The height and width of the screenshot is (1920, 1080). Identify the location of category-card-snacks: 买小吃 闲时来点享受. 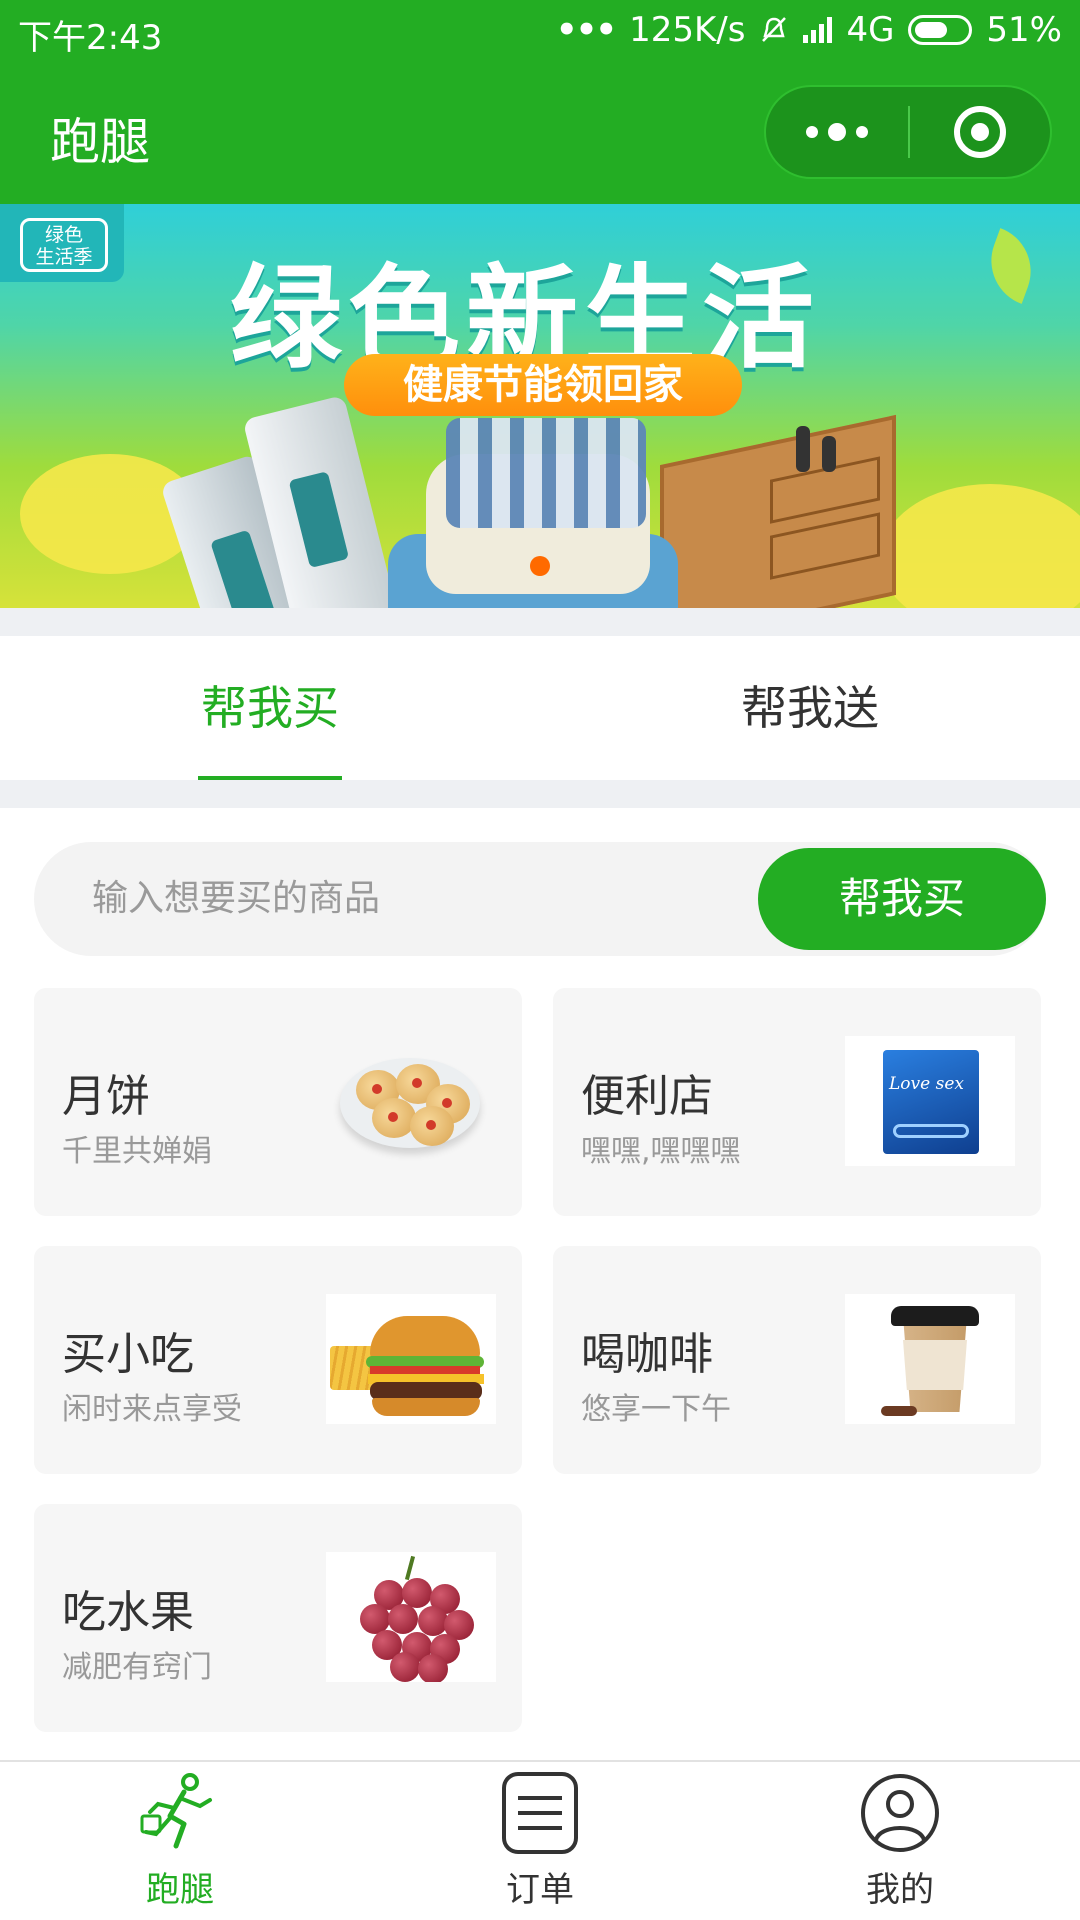
(278, 1360).